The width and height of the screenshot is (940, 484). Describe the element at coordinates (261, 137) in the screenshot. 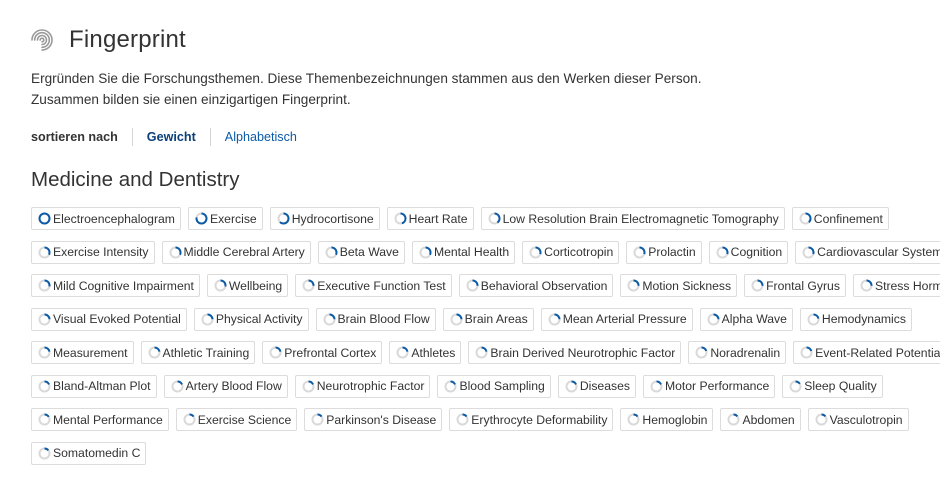

I see `sort-option-alphabetical: Alphabetisch` at that location.